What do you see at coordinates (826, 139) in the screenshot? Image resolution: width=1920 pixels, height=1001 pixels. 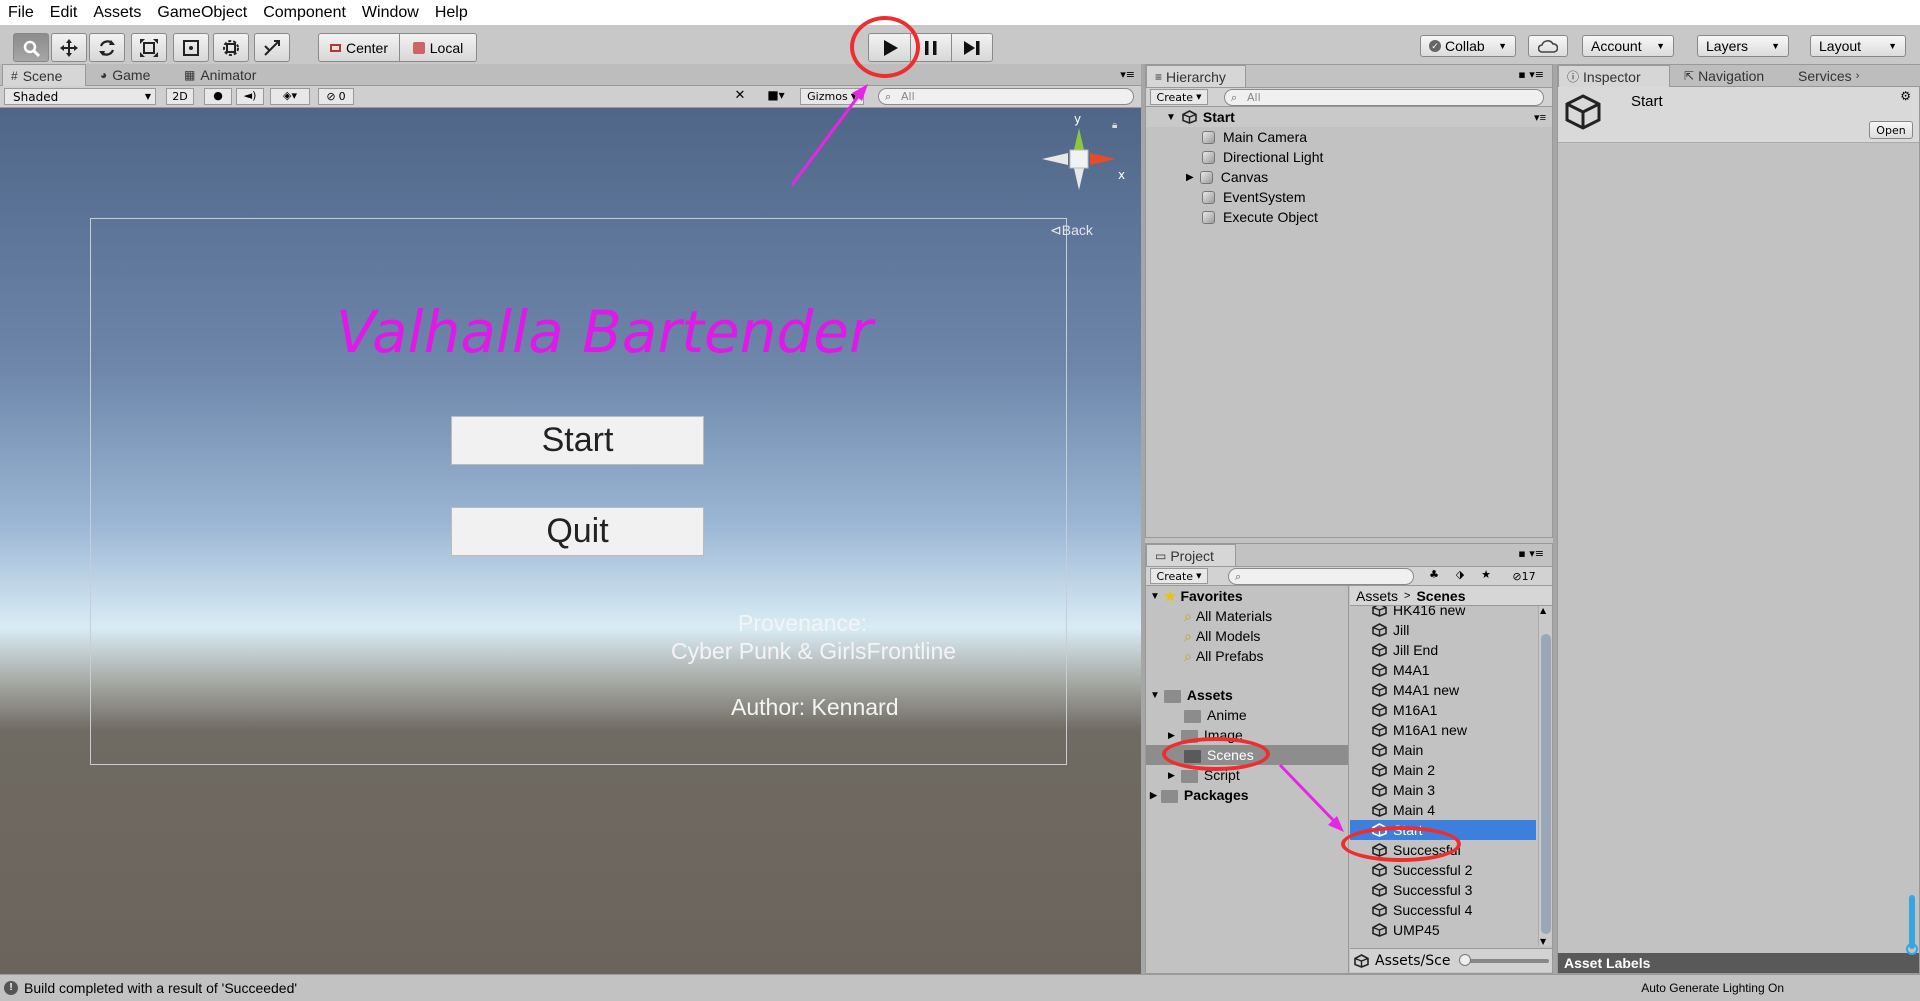 I see `annotation-arrow-play` at bounding box center [826, 139].